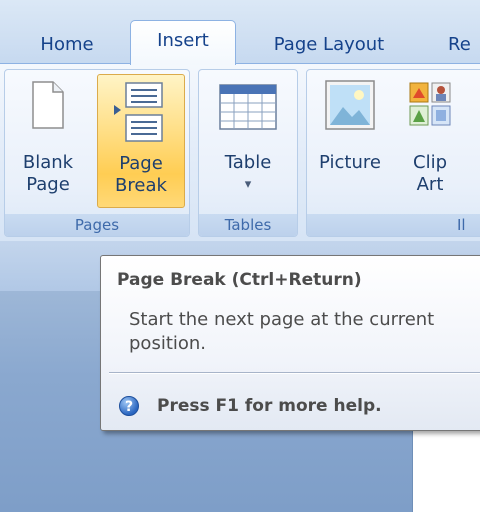  I want to click on illustrations-group: Picture Clip Art Il, so click(393, 153).